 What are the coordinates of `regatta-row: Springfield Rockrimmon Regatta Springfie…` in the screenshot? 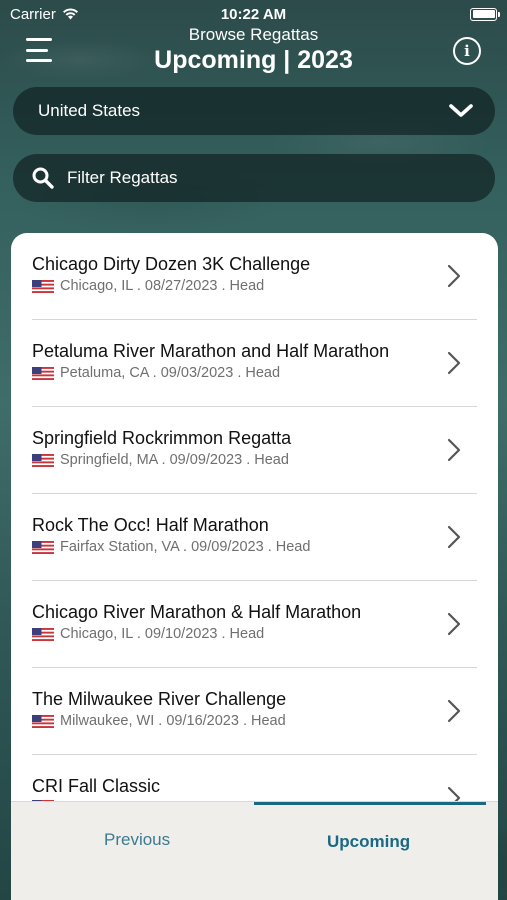 It's located at (254, 450).